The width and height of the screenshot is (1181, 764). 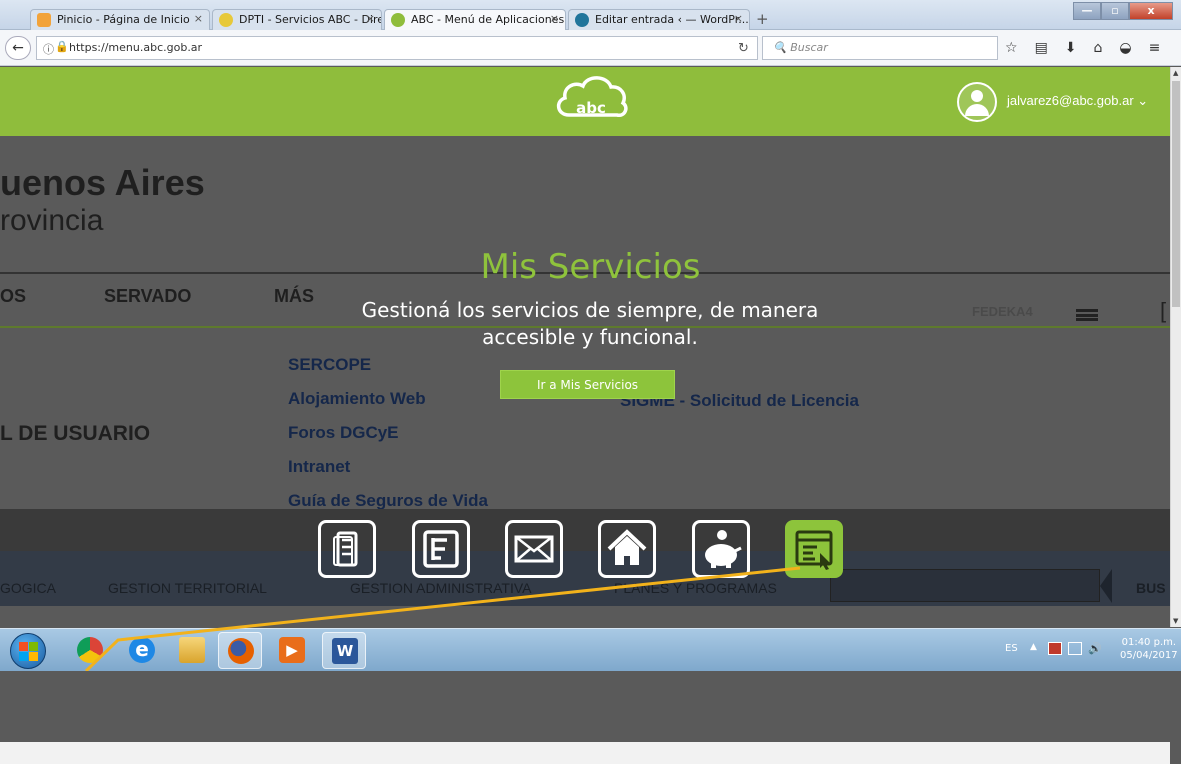 I want to click on minimize-button: —, so click(x=1087, y=11).